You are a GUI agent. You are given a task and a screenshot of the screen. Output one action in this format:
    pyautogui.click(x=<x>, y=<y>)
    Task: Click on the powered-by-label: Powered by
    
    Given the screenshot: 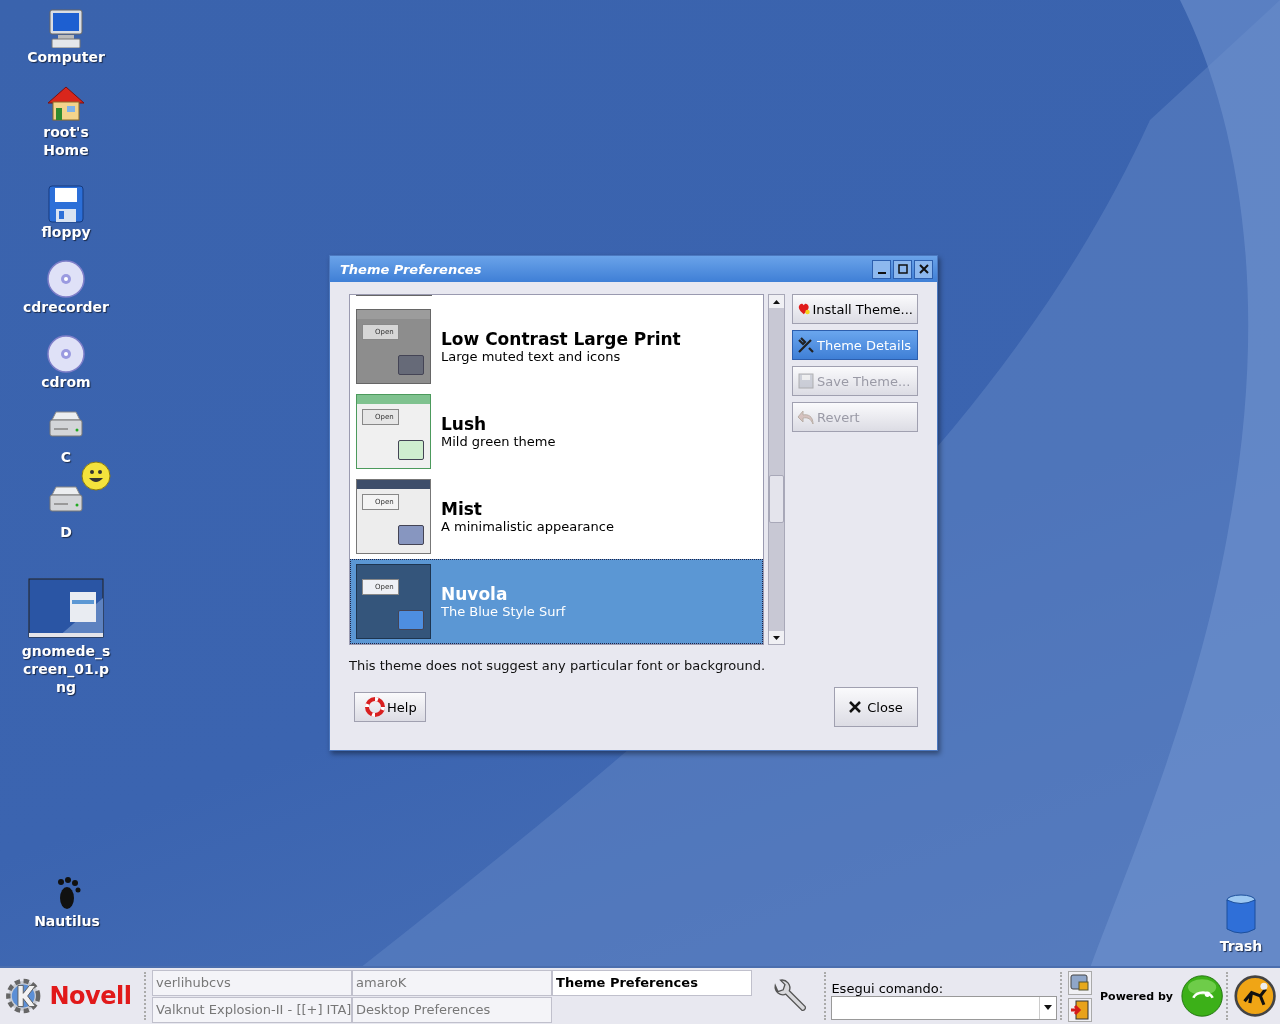 What is the action you would take?
    pyautogui.click(x=1136, y=996)
    